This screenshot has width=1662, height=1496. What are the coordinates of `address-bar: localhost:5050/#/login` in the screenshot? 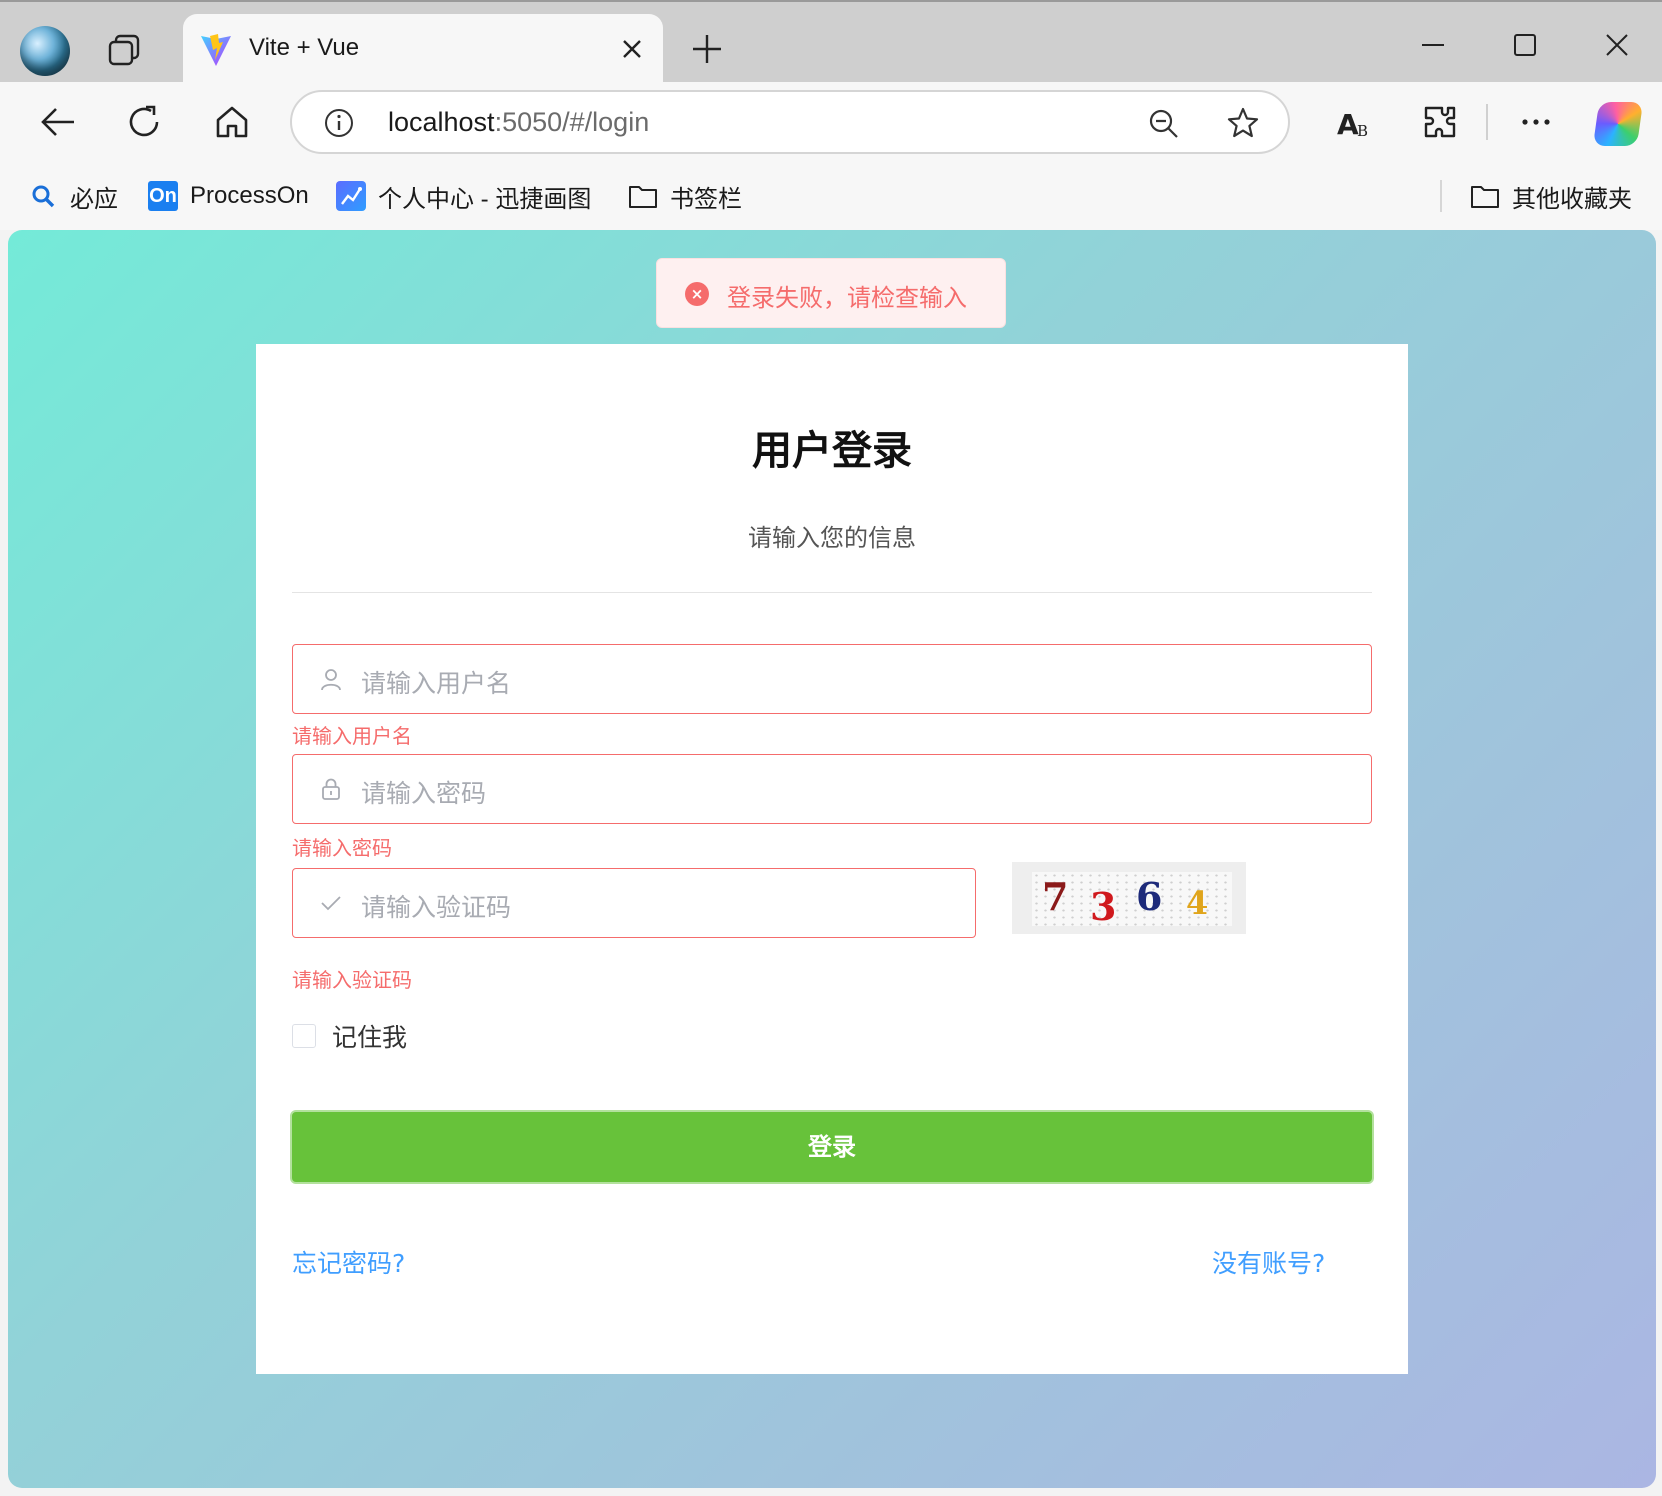 It's located at (790, 122).